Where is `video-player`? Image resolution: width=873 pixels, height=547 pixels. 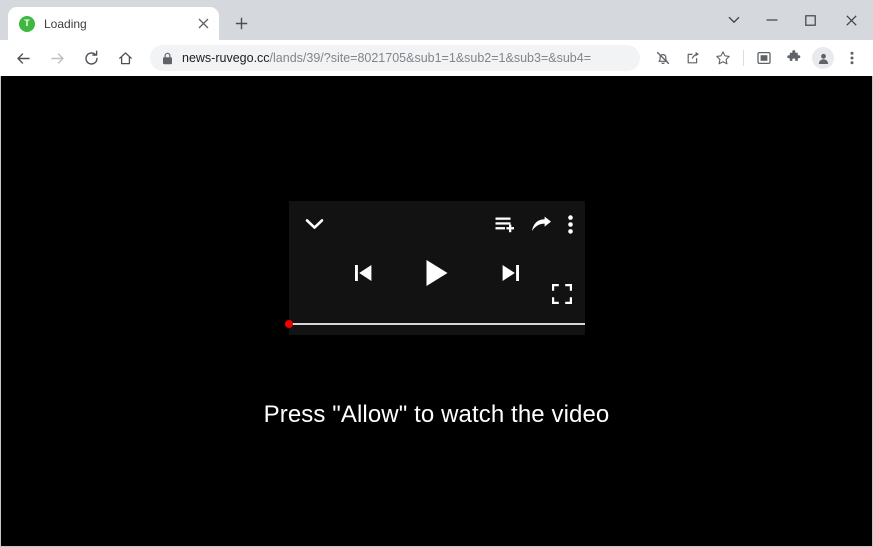
video-player is located at coordinates (435, 268).